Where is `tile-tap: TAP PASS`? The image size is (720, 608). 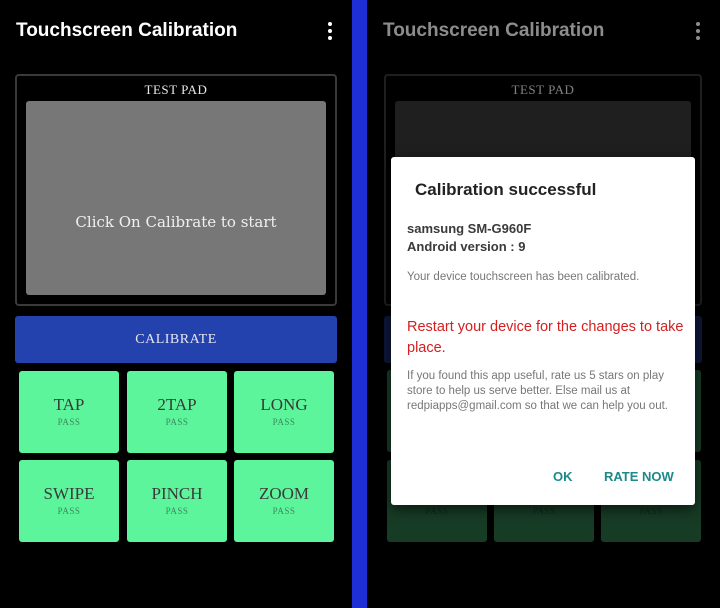
tile-tap: TAP PASS is located at coordinates (69, 412).